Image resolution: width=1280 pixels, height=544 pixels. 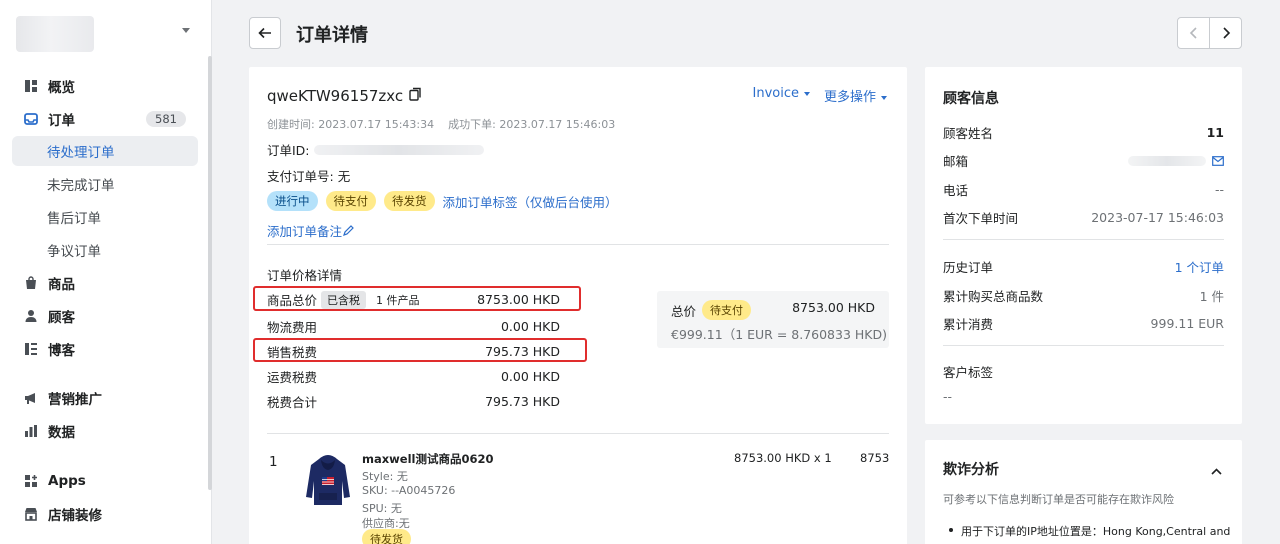 I want to click on fraud-description: 可参考以下信息判断订单是否可能存在欺诈风险, so click(x=1058, y=499).